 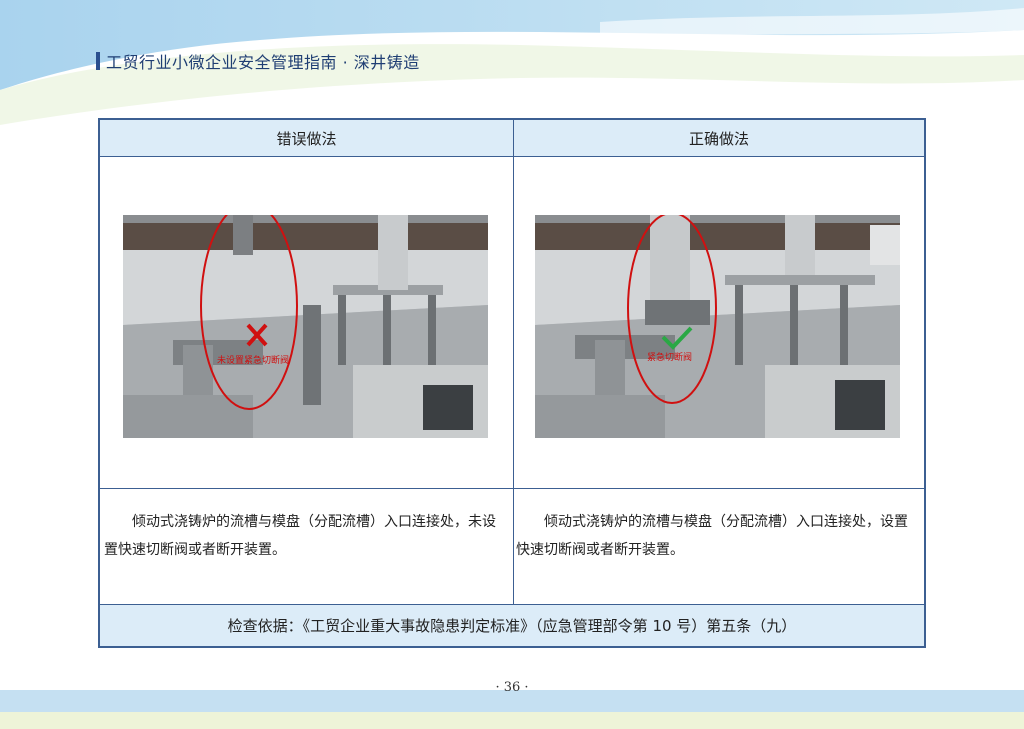 What do you see at coordinates (669, 357) in the screenshot?
I see `right-mark-label: 紧急切断阀` at bounding box center [669, 357].